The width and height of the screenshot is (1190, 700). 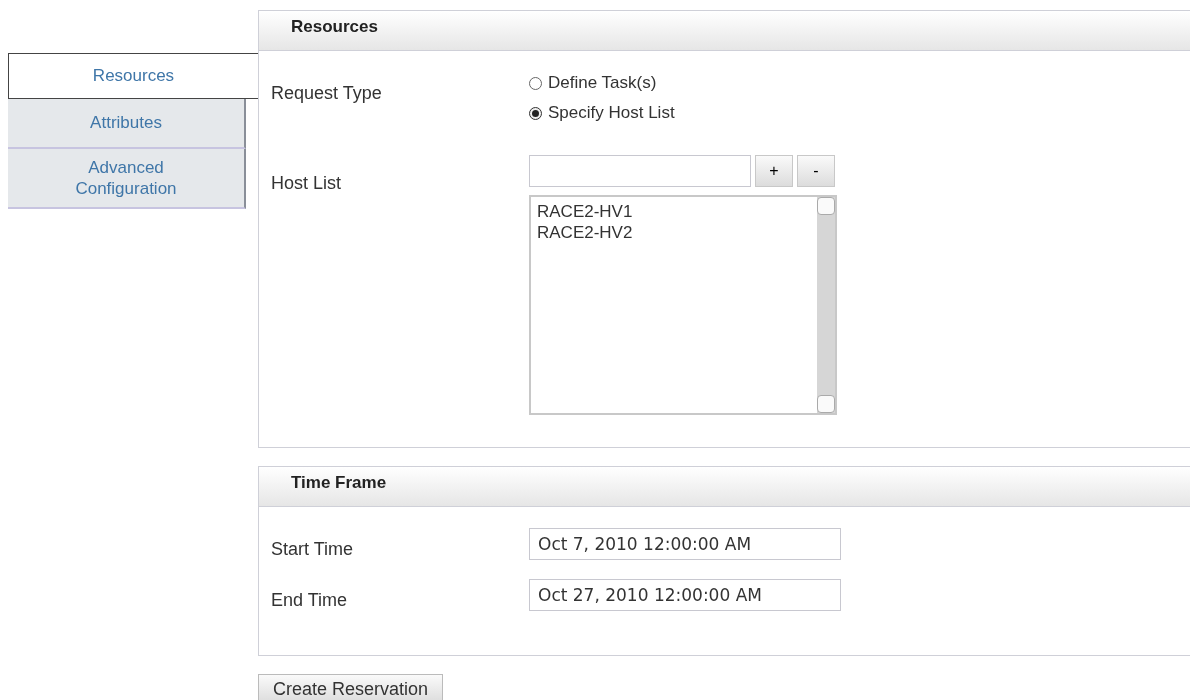 I want to click on date-time-field: Oct 27, 2010 12:00:00 AM, so click(x=685, y=594).